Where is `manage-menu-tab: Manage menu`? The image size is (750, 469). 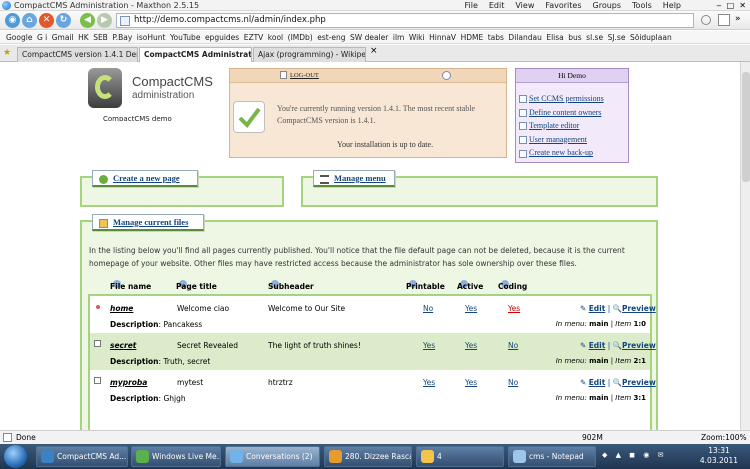
manage-menu-tab: Manage menu is located at coordinates (354, 178).